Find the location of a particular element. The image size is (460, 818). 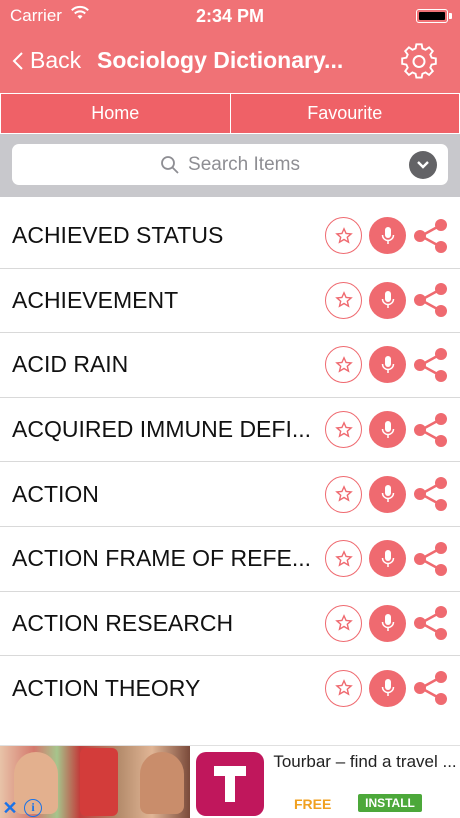

back-button: Back is located at coordinates (46, 60).